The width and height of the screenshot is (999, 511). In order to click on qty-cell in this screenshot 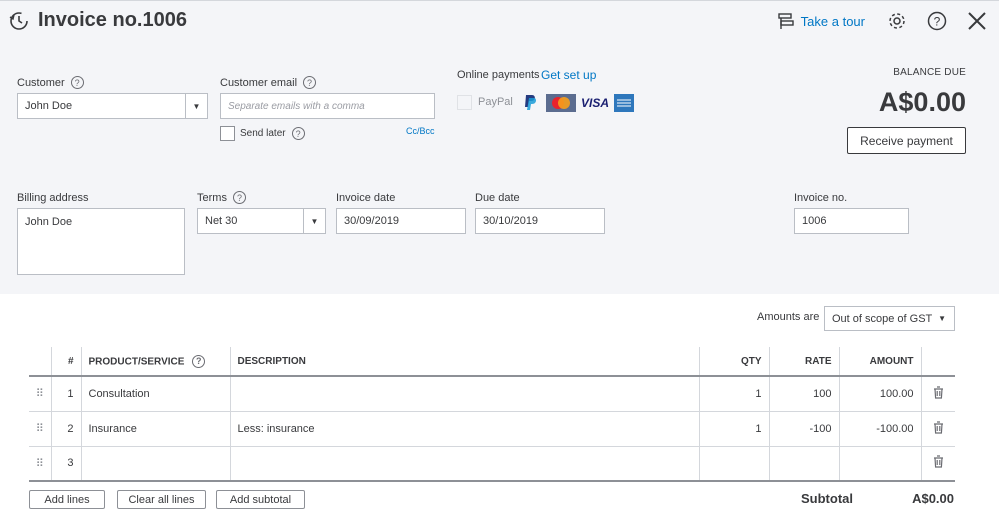, I will do `click(733, 464)`.